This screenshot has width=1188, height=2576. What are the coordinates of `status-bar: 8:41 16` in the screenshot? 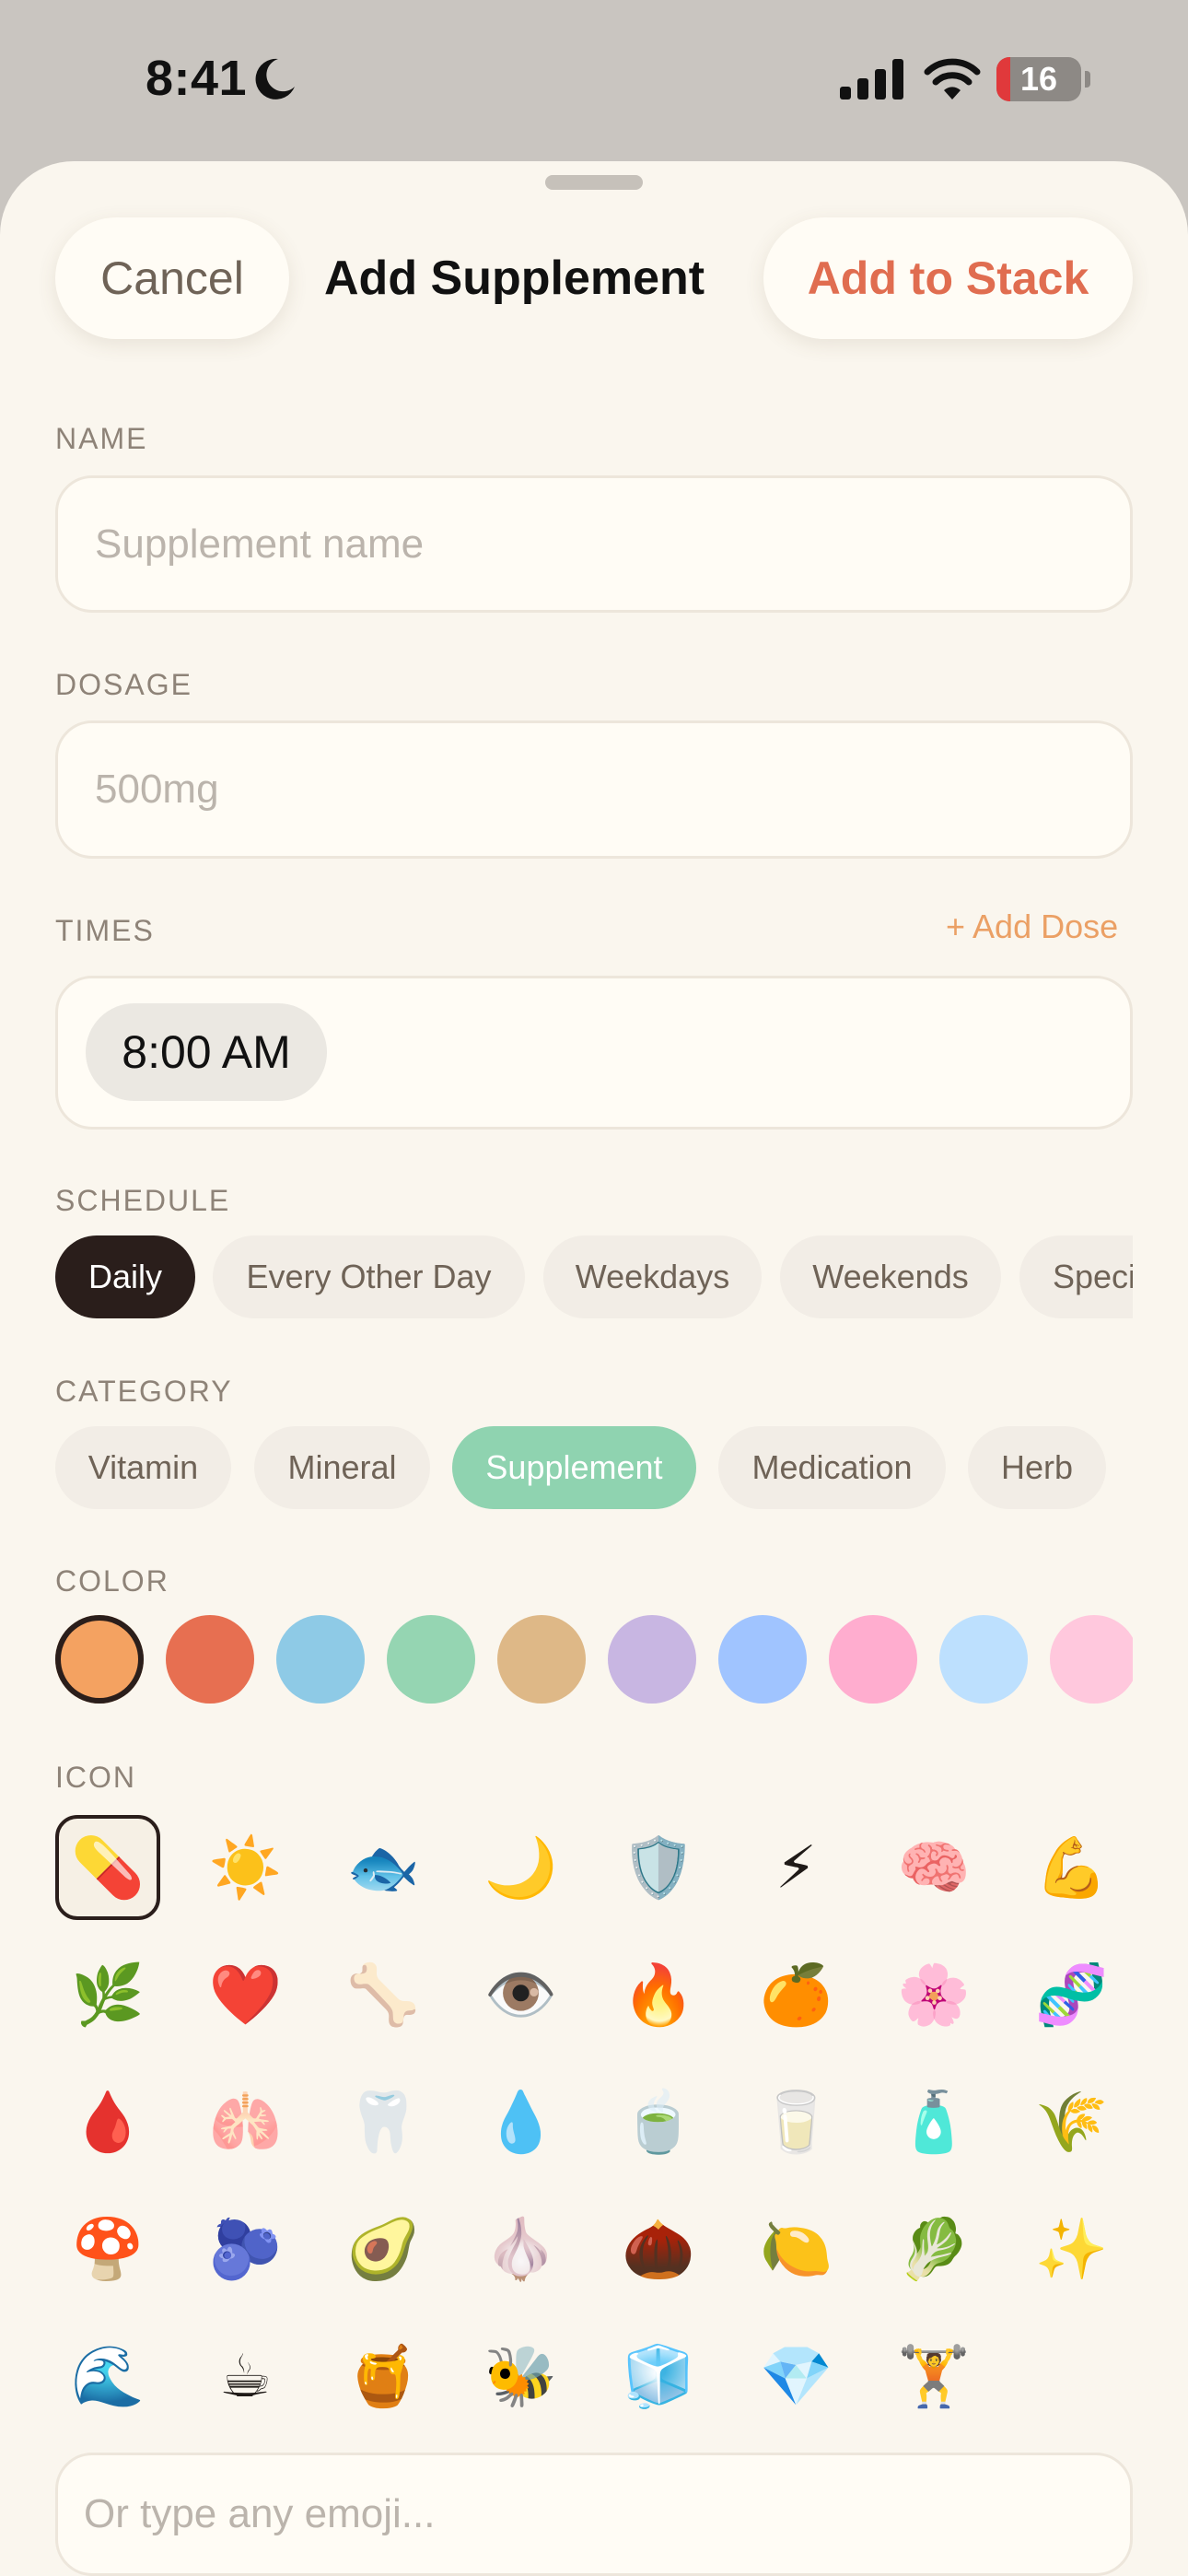 It's located at (594, 80).